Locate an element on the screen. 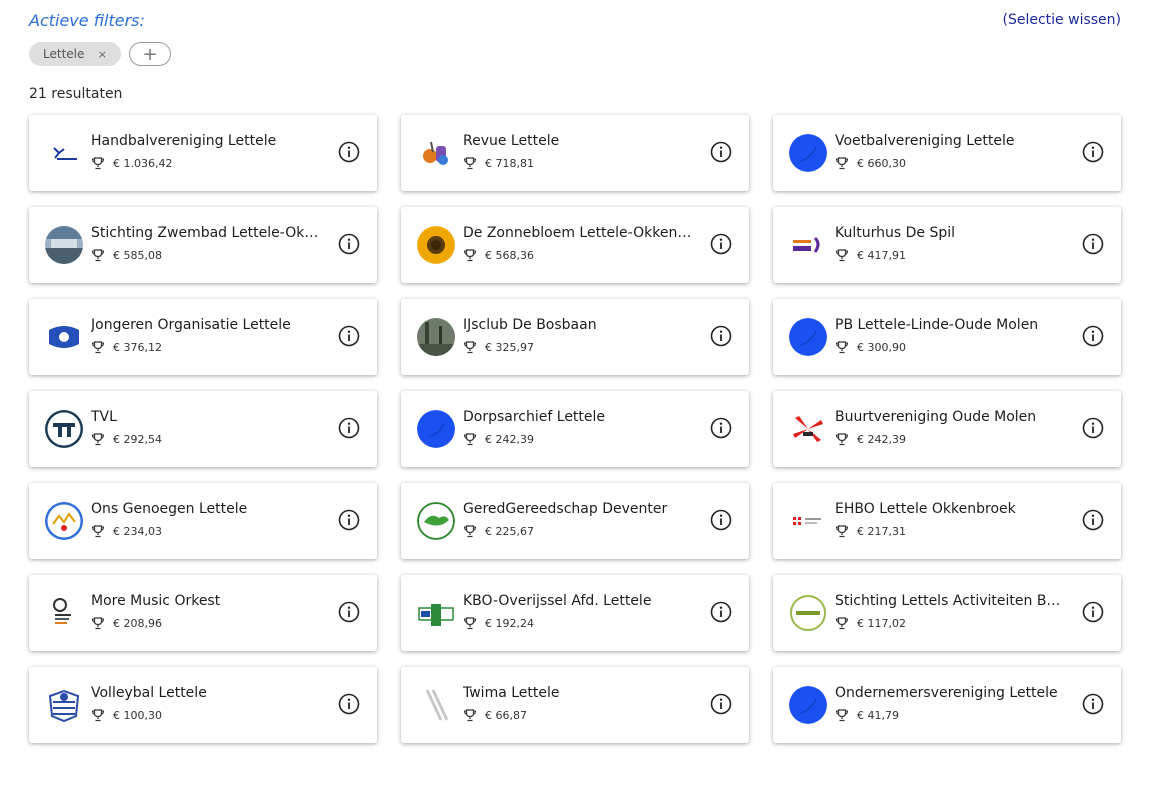  kbo-logo is located at coordinates (436, 613).